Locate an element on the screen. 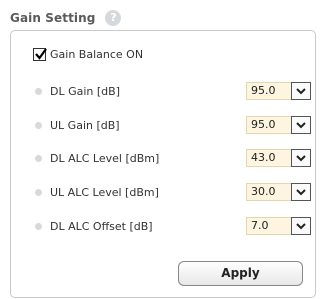  dl-alc-offset-value: 7.0 is located at coordinates (268, 226).